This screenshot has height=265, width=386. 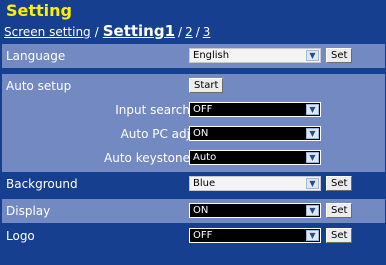 I want to click on background-row: Background Blue ▼ Set, so click(x=193, y=184).